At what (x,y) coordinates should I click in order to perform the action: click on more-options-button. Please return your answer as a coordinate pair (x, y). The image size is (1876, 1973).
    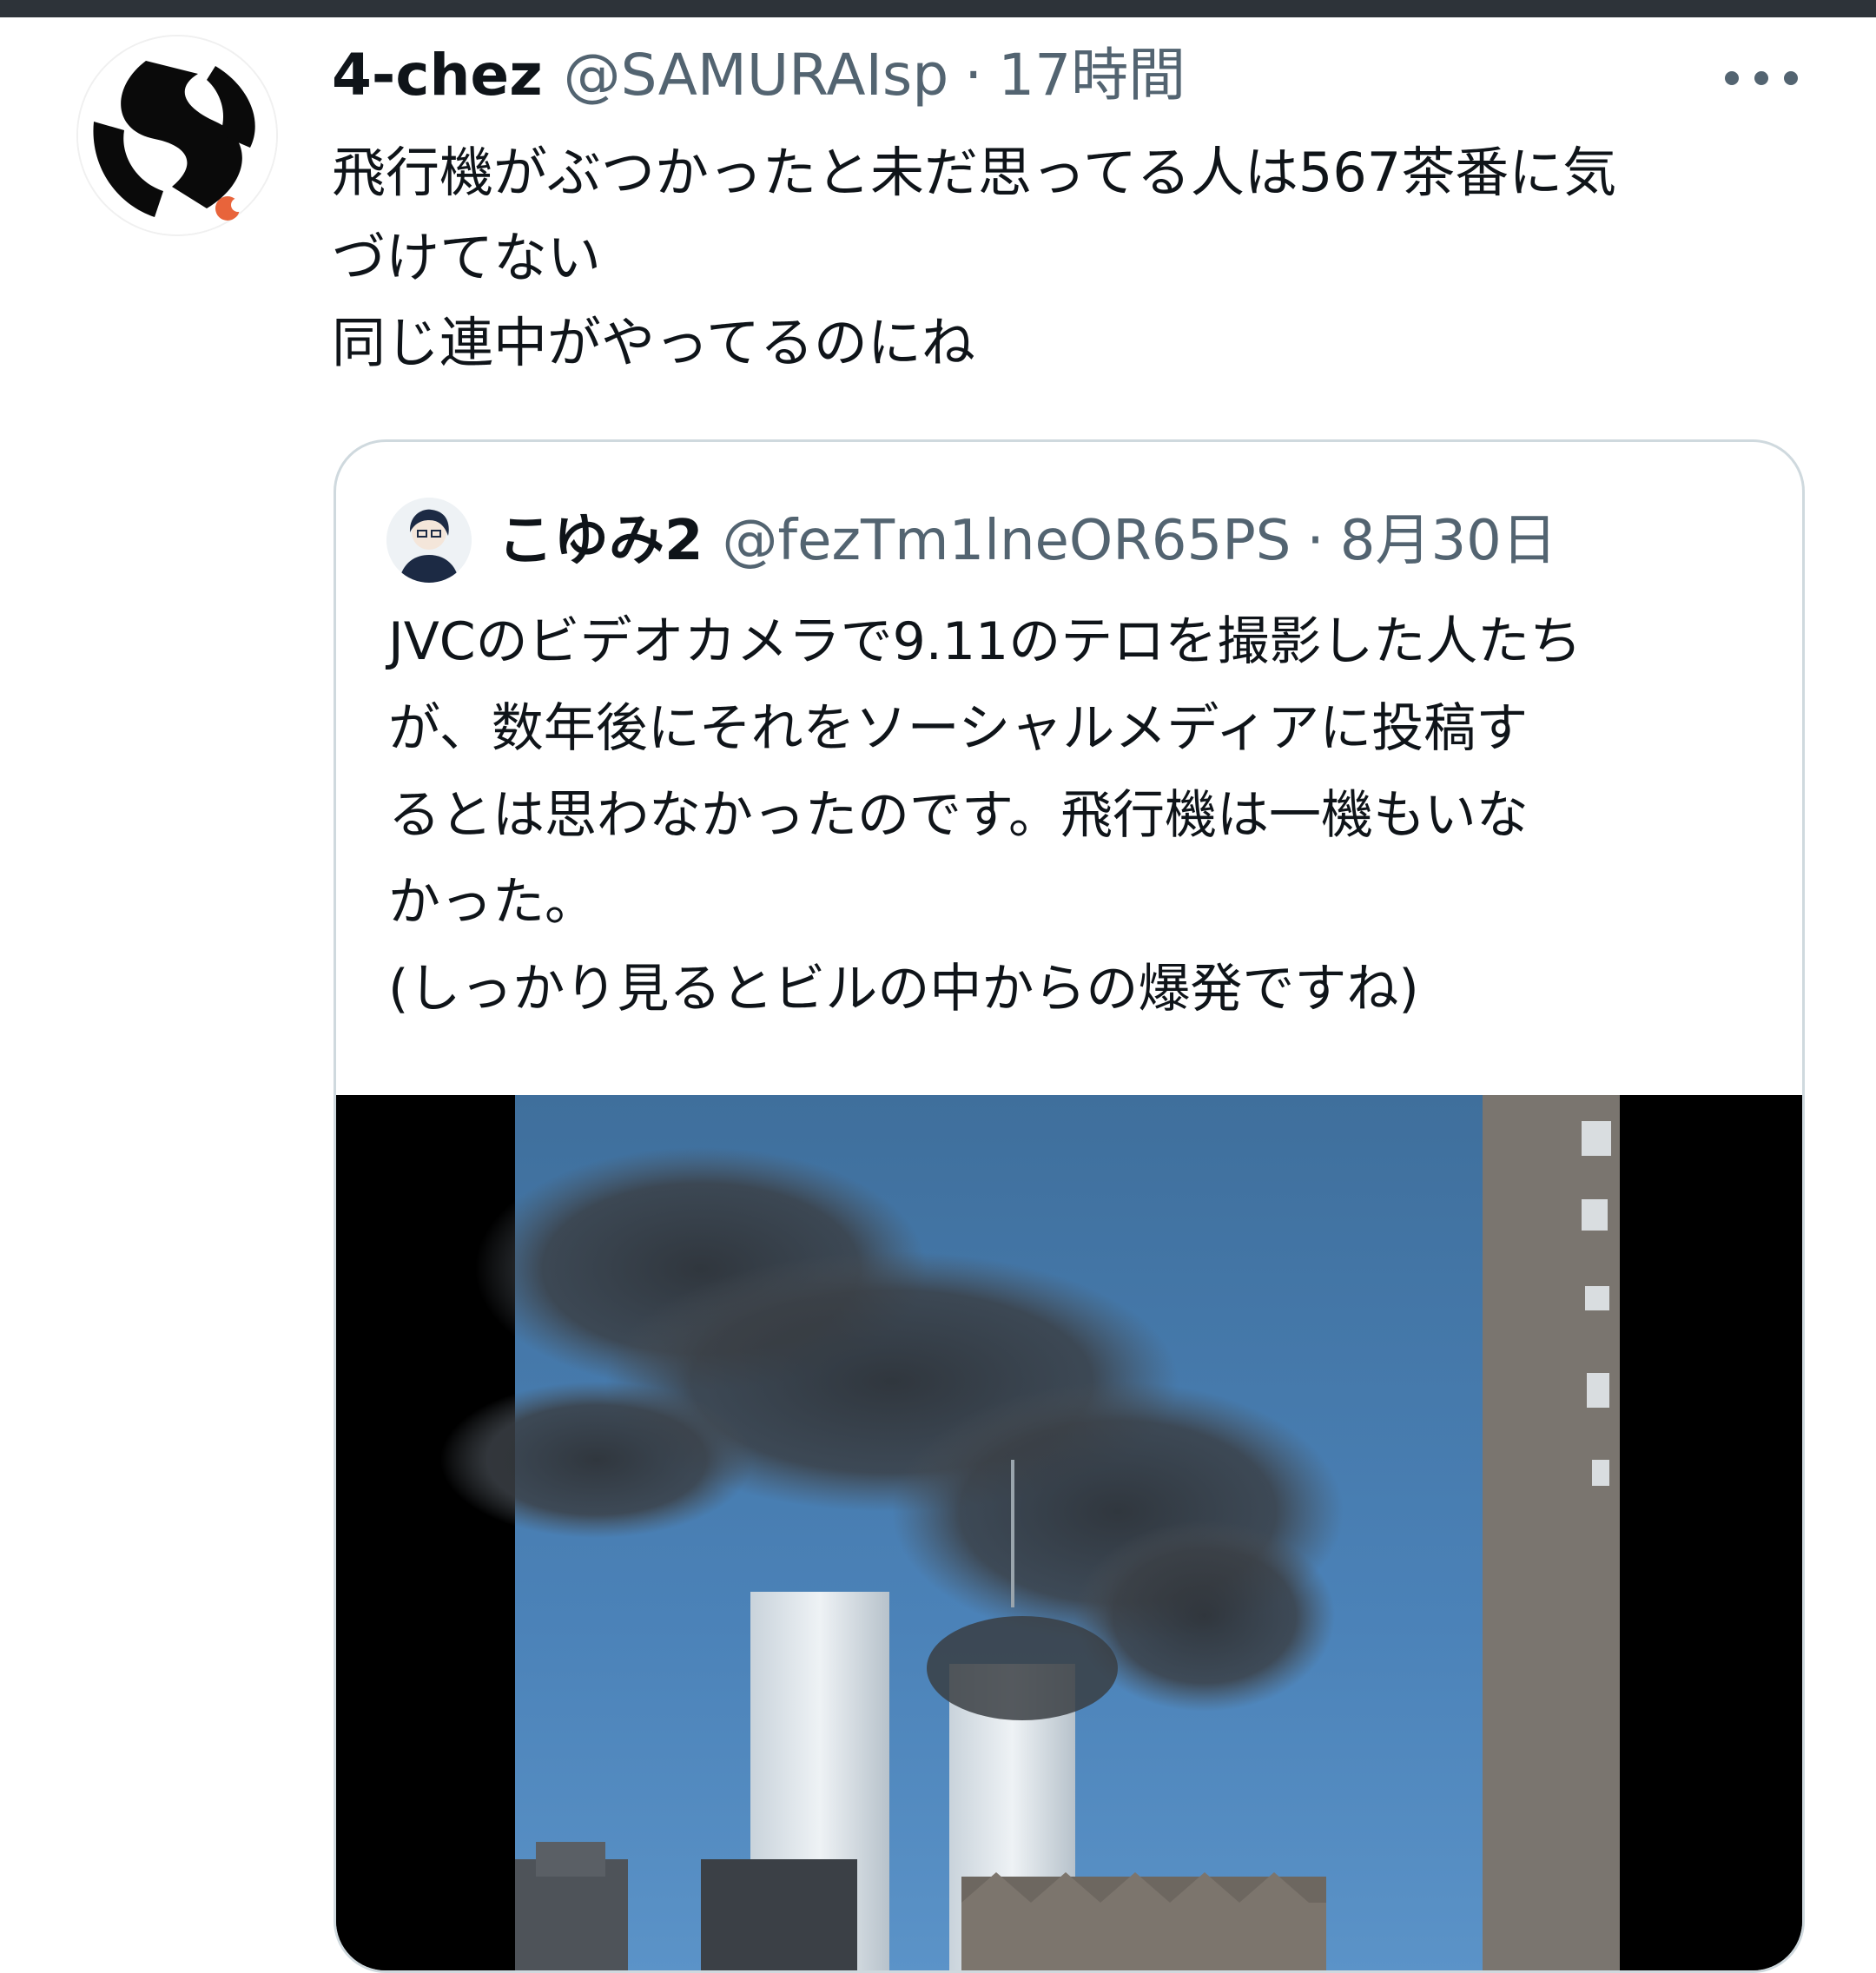
    Looking at the image, I should click on (1761, 78).